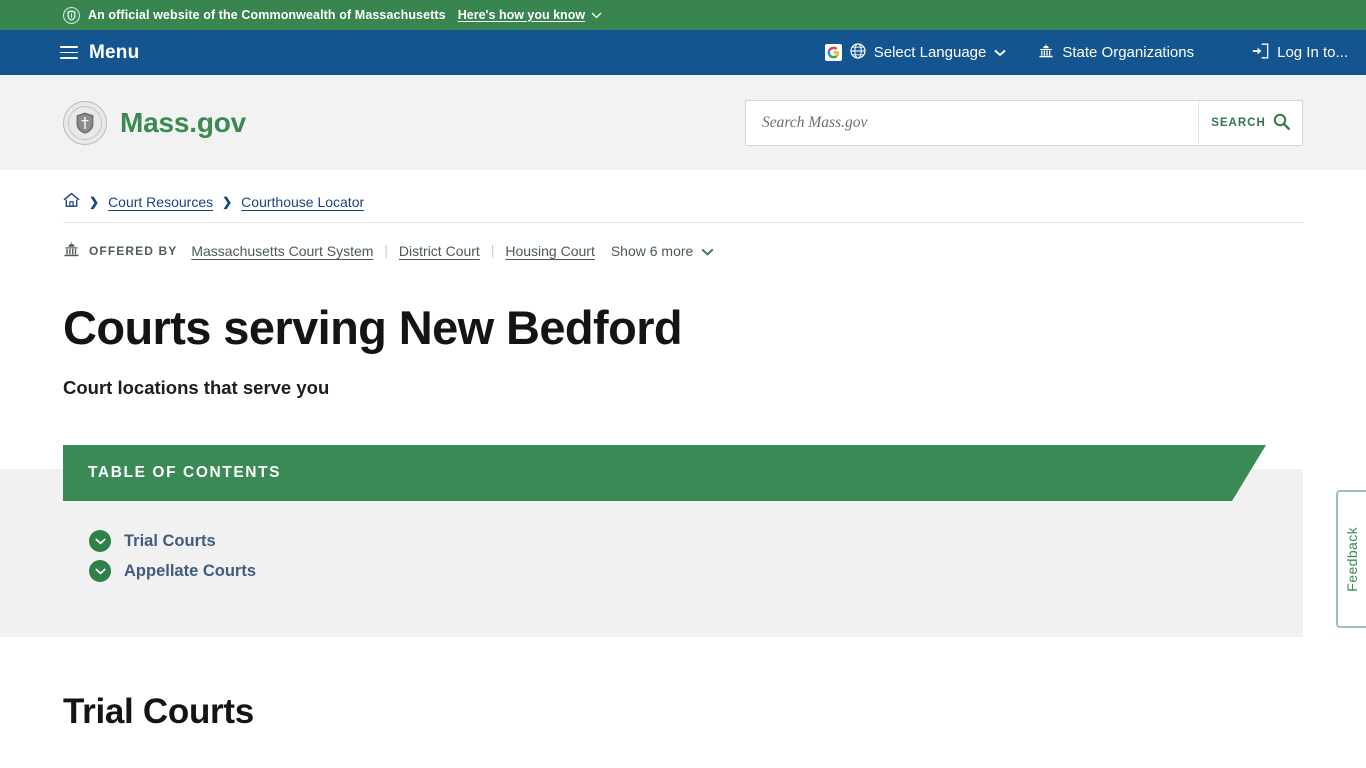  What do you see at coordinates (71, 15) in the screenshot?
I see `shield-badge-icon` at bounding box center [71, 15].